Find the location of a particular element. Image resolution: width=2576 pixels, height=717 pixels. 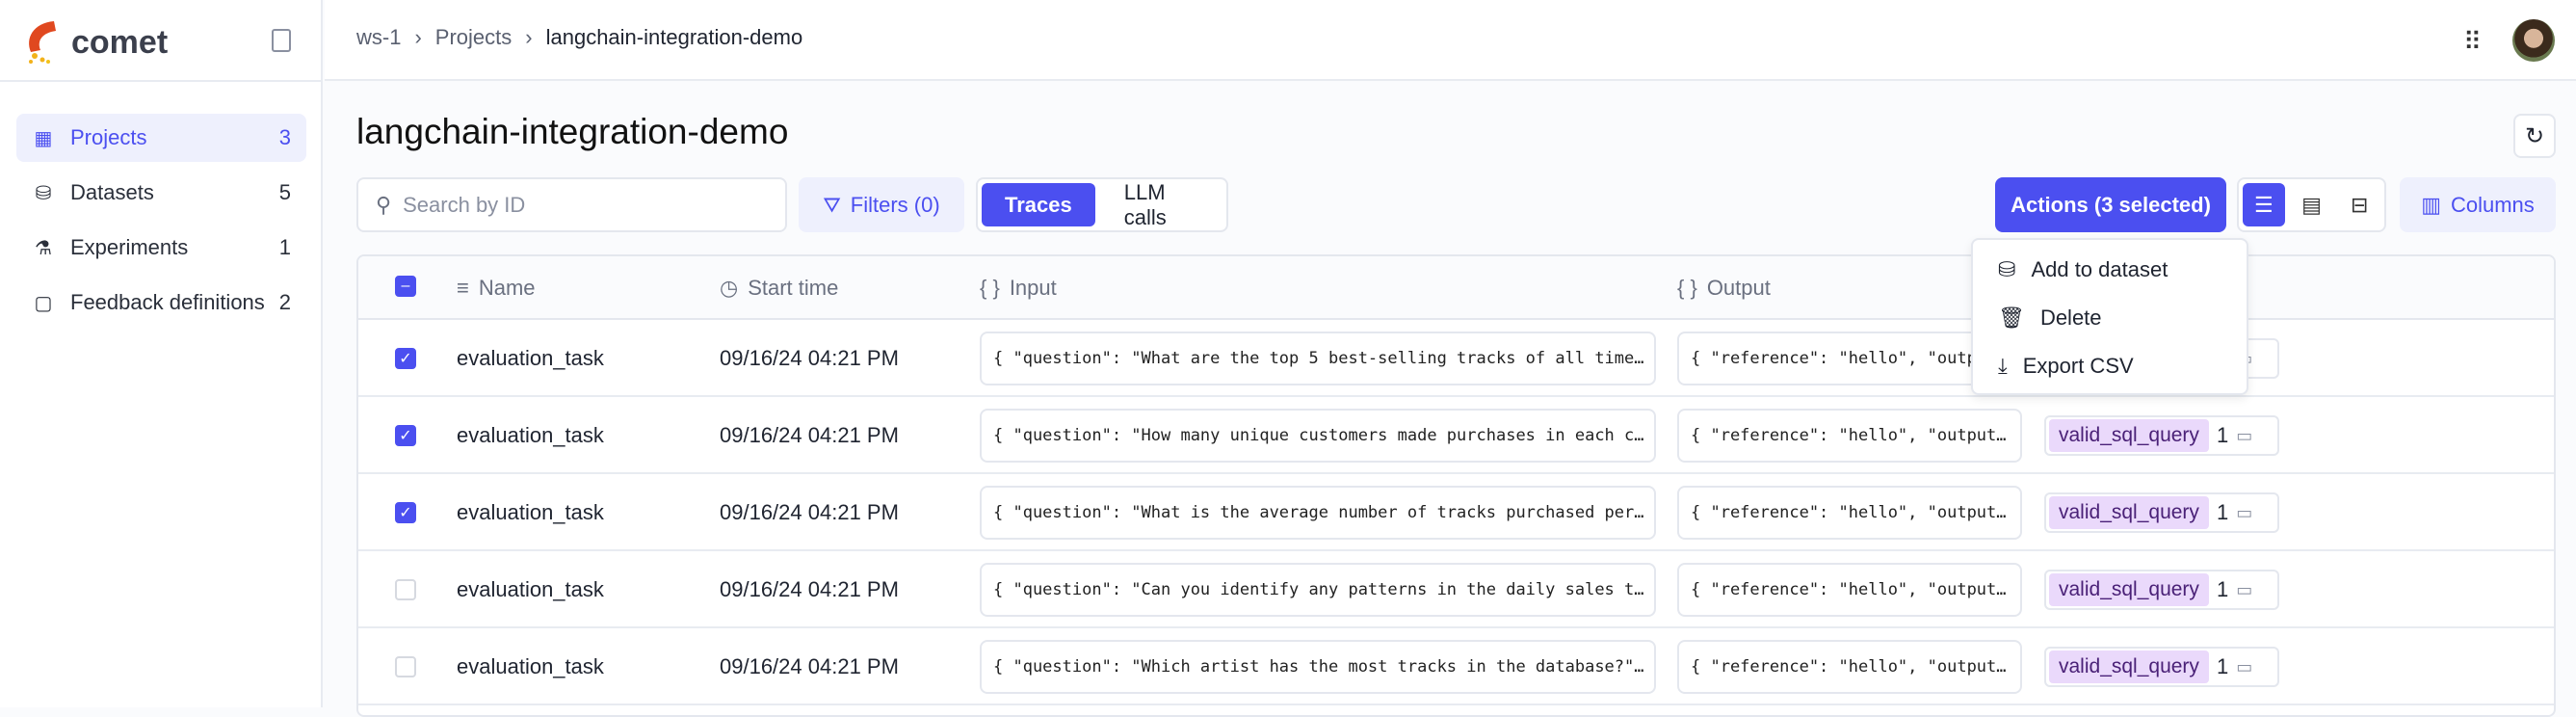

menu-item-export-csv: ⤓ Export CSV is located at coordinates (2110, 366).